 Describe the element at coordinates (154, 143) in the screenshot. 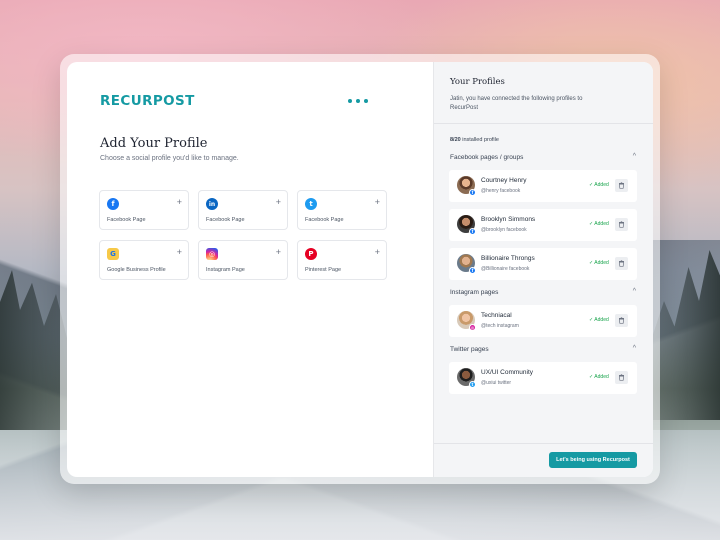

I see `page-title: Add Your Profile` at that location.